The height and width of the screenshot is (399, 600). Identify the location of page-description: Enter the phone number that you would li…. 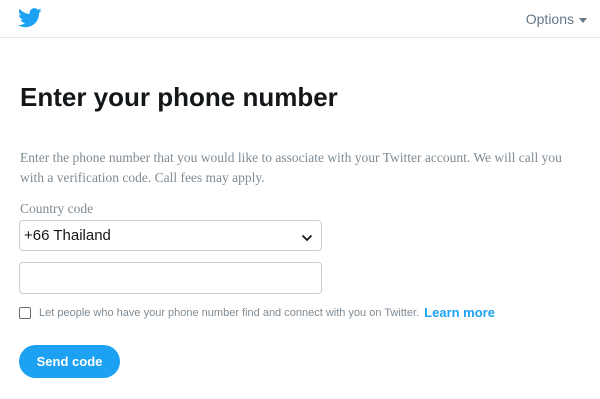
(291, 167).